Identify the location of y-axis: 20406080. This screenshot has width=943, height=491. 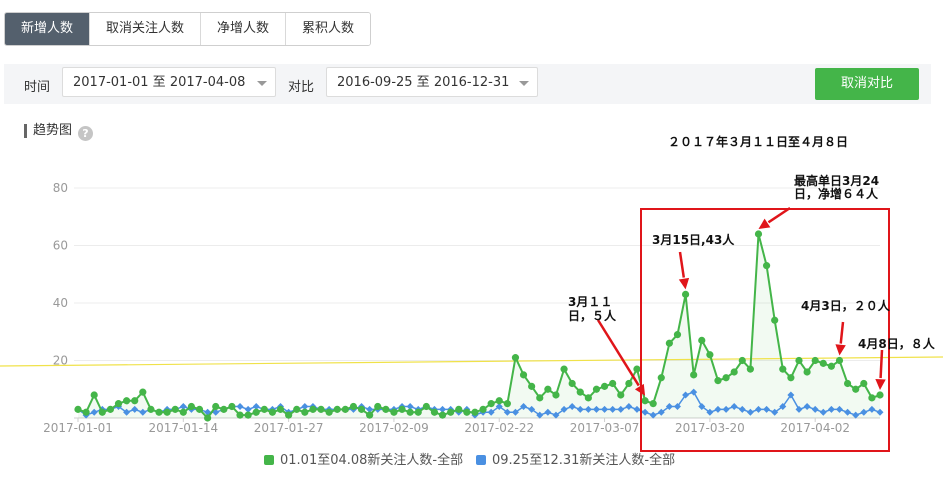
(60, 274).